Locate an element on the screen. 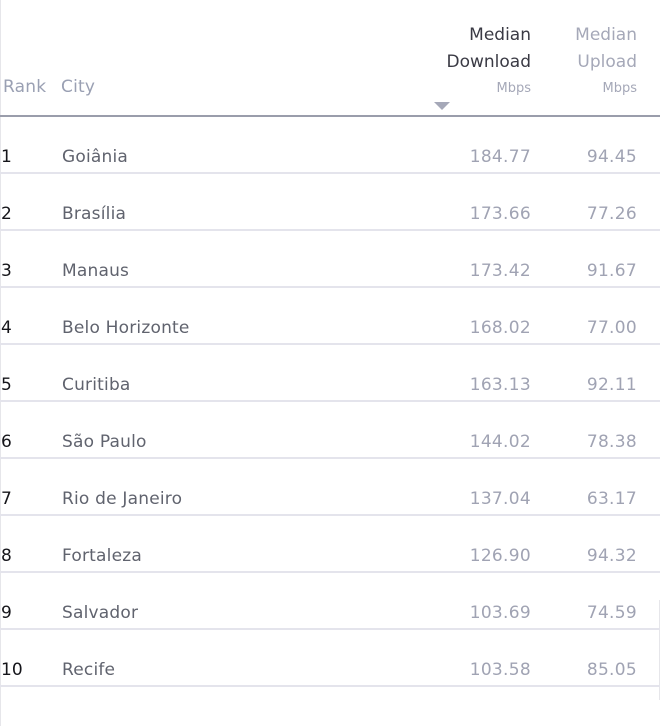  rank-cell: 9 is located at coordinates (6, 613).